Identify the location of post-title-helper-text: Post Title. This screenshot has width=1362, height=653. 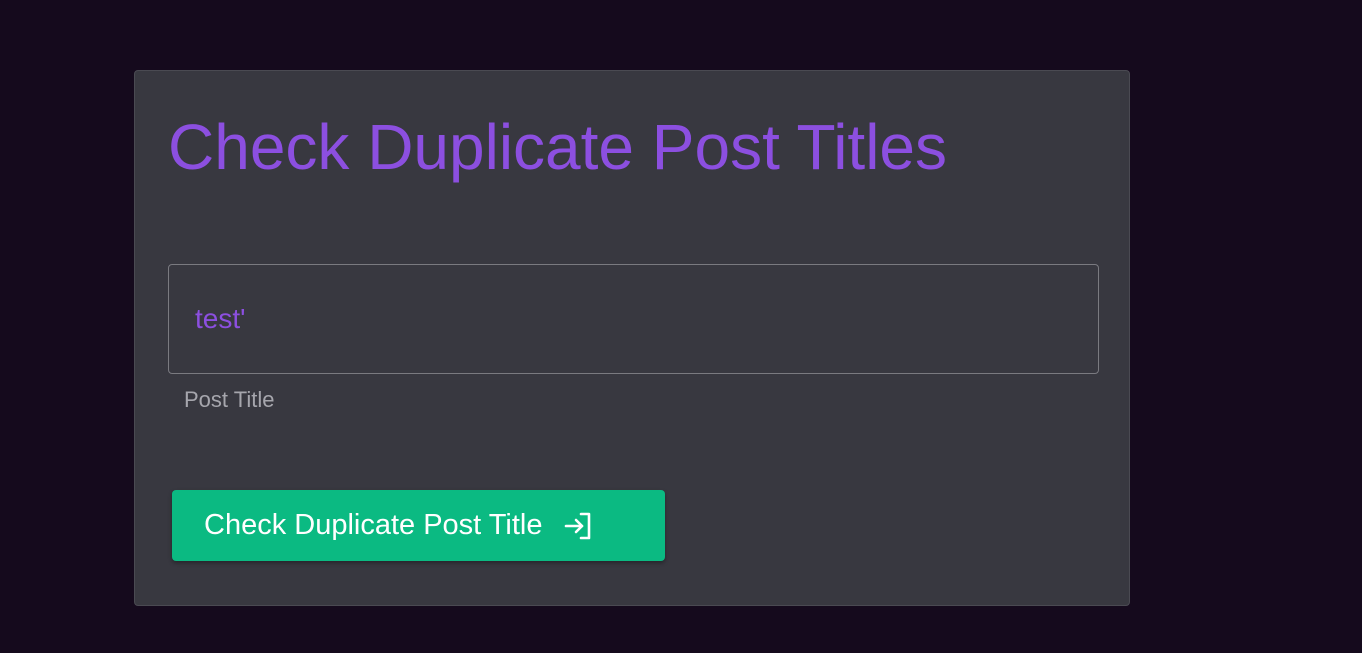
(229, 399).